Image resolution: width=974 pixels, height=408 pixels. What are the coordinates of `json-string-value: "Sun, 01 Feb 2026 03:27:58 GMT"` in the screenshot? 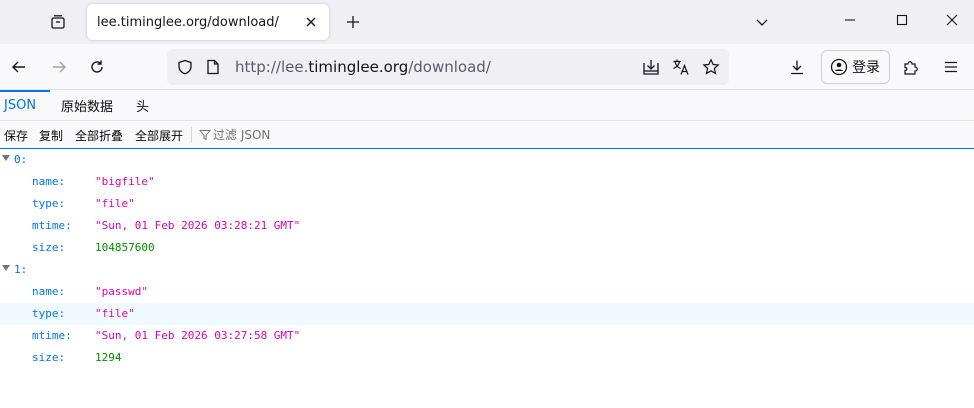 It's located at (198, 335).